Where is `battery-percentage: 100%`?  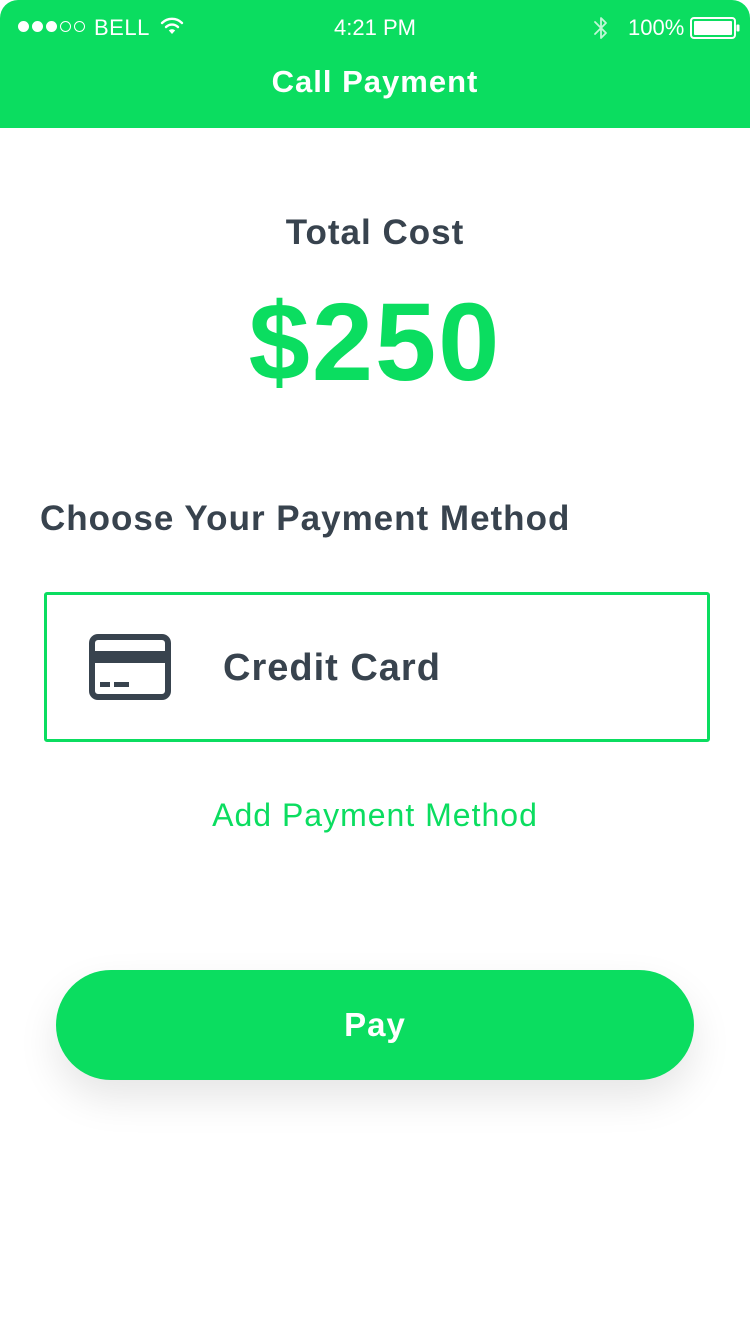 battery-percentage: 100% is located at coordinates (656, 27).